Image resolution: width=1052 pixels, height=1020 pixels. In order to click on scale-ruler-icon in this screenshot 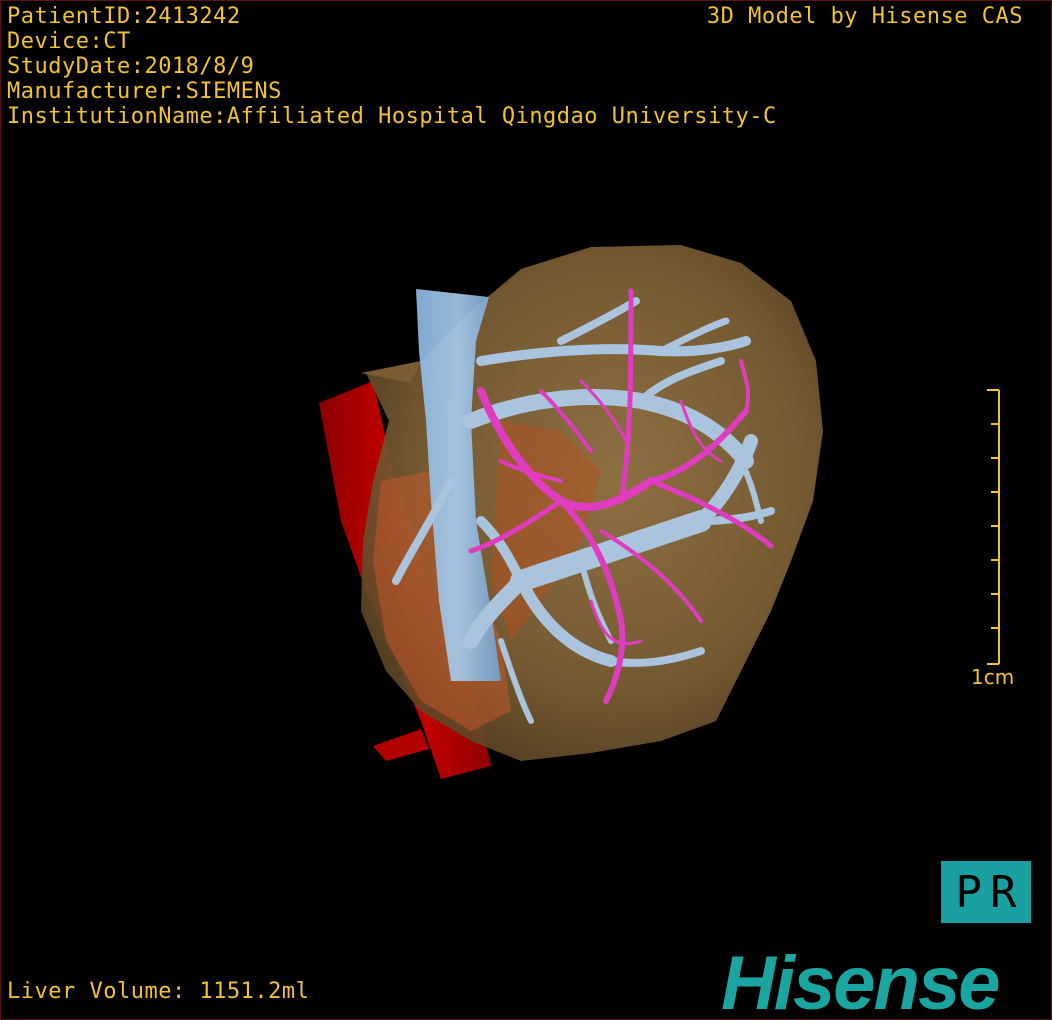, I will do `click(993, 527)`.